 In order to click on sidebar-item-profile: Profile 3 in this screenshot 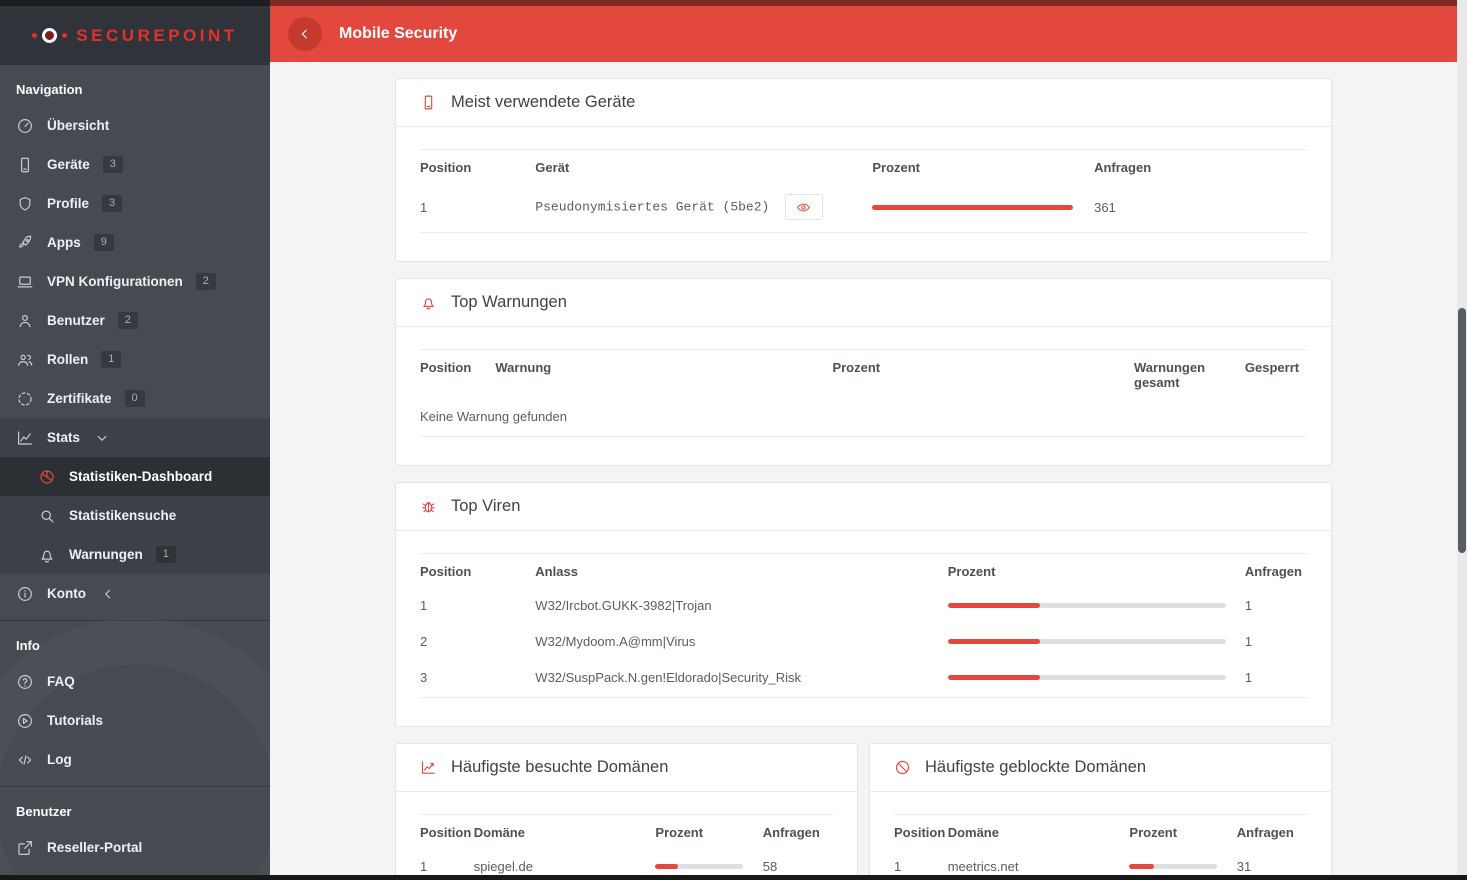, I will do `click(135, 203)`.